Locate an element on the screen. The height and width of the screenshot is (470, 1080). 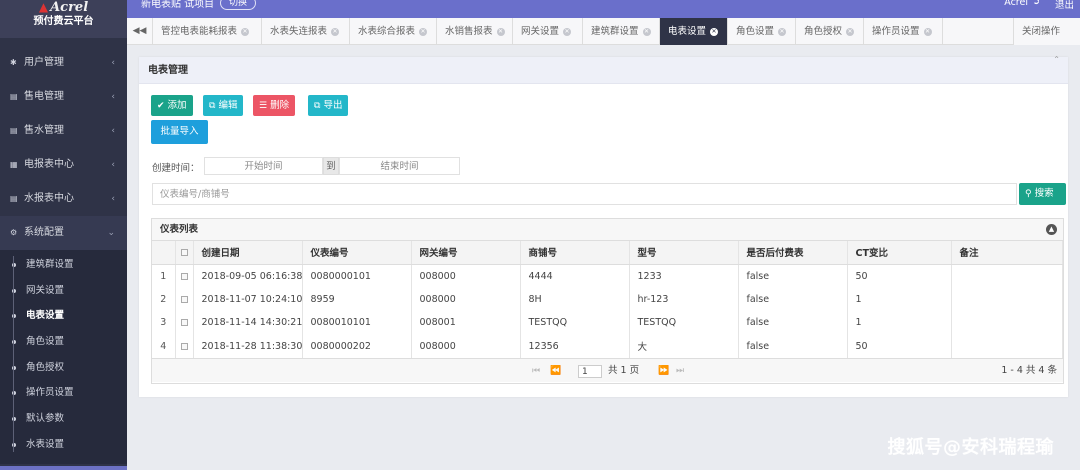
search-input: 仪表编号/商铺号 is located at coordinates (584, 194).